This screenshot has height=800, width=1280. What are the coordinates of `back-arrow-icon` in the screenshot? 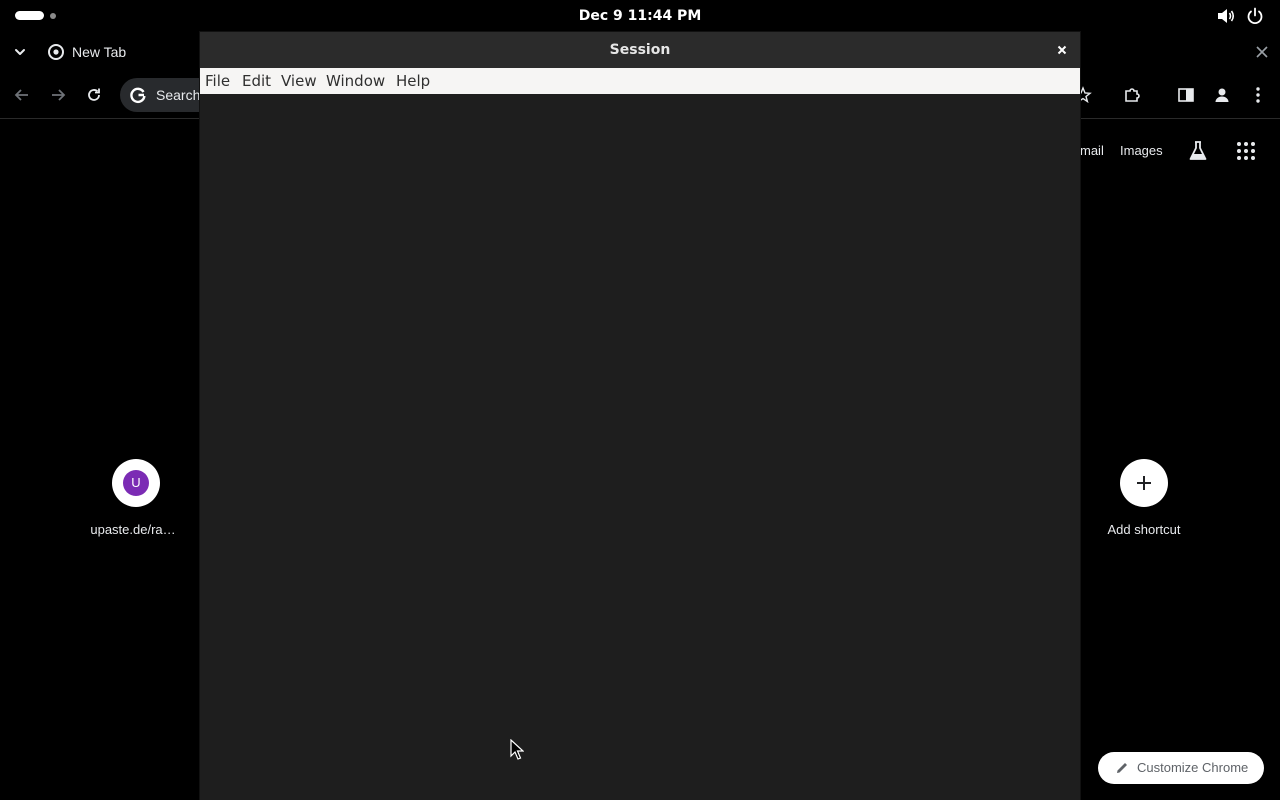 It's located at (22, 95).